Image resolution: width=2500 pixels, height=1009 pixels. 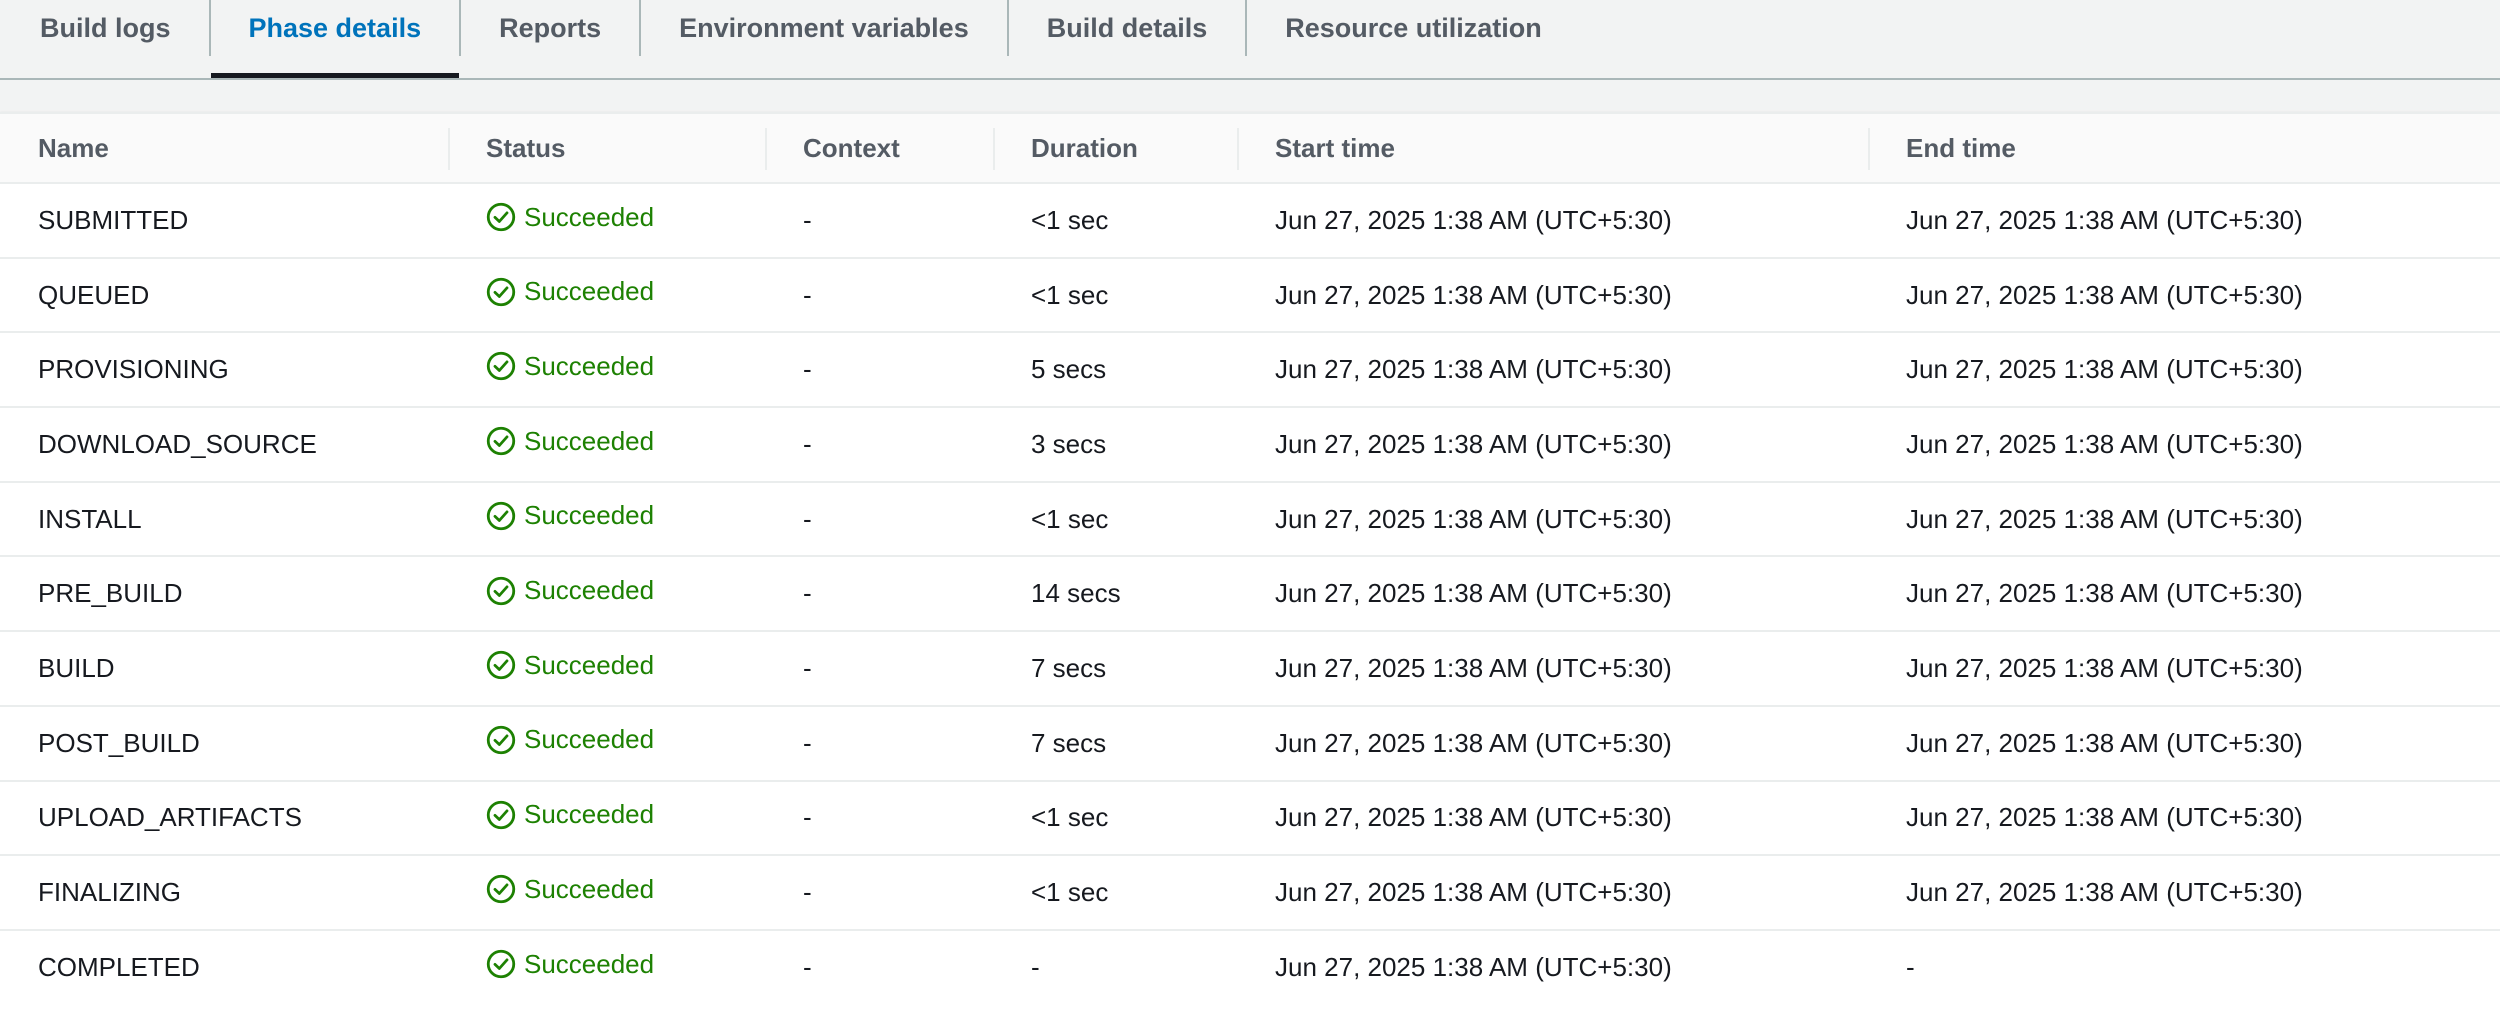 What do you see at coordinates (224, 295) in the screenshot?
I see `cell-name: QUEUED` at bounding box center [224, 295].